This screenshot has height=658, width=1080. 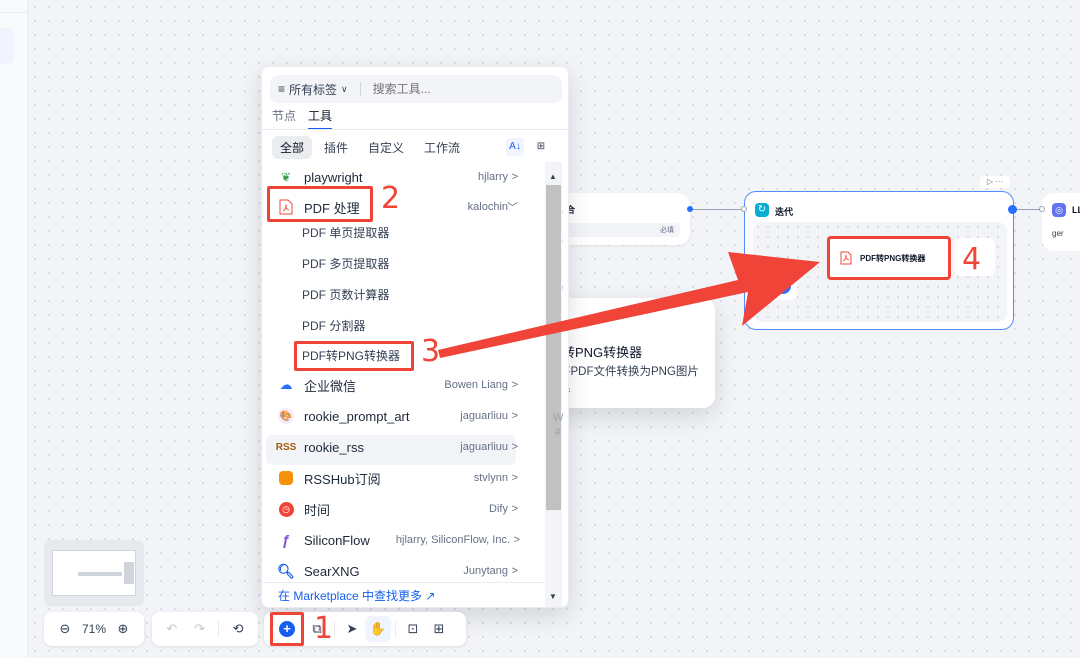 I want to click on tool-name: rookie_prompt_art, so click(x=357, y=416).